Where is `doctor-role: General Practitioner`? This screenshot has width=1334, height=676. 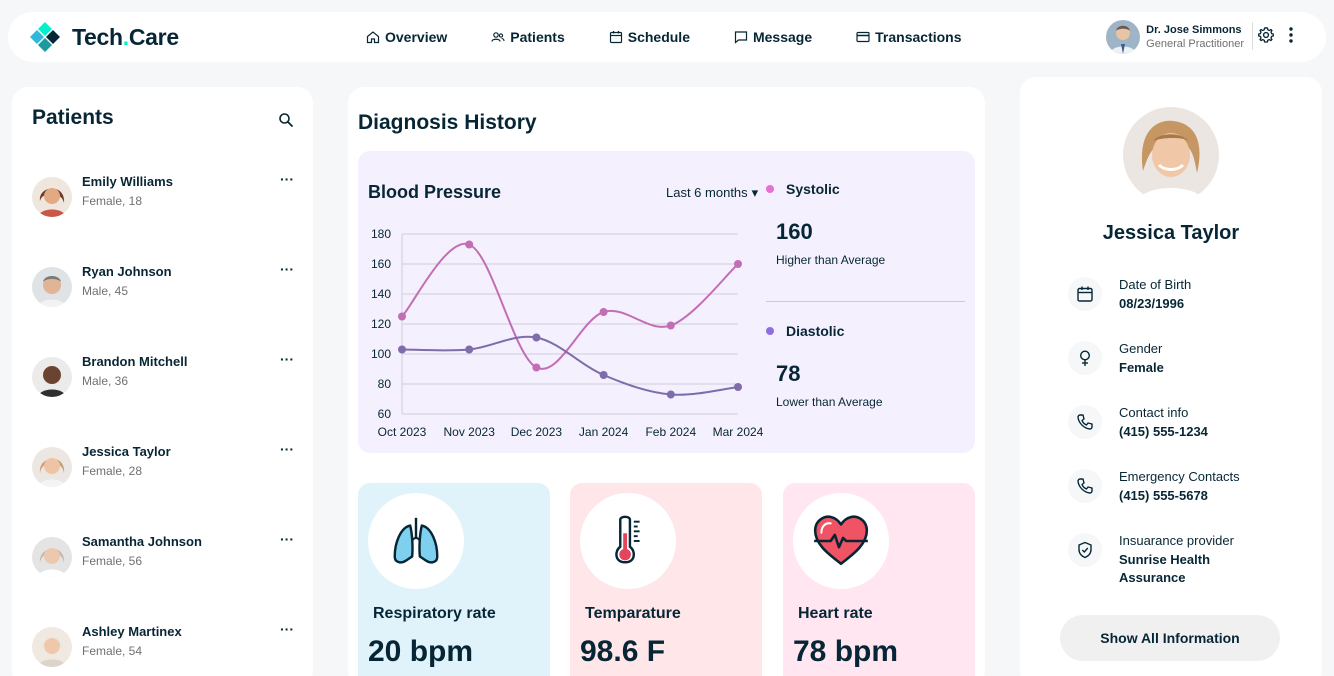 doctor-role: General Practitioner is located at coordinates (1195, 44).